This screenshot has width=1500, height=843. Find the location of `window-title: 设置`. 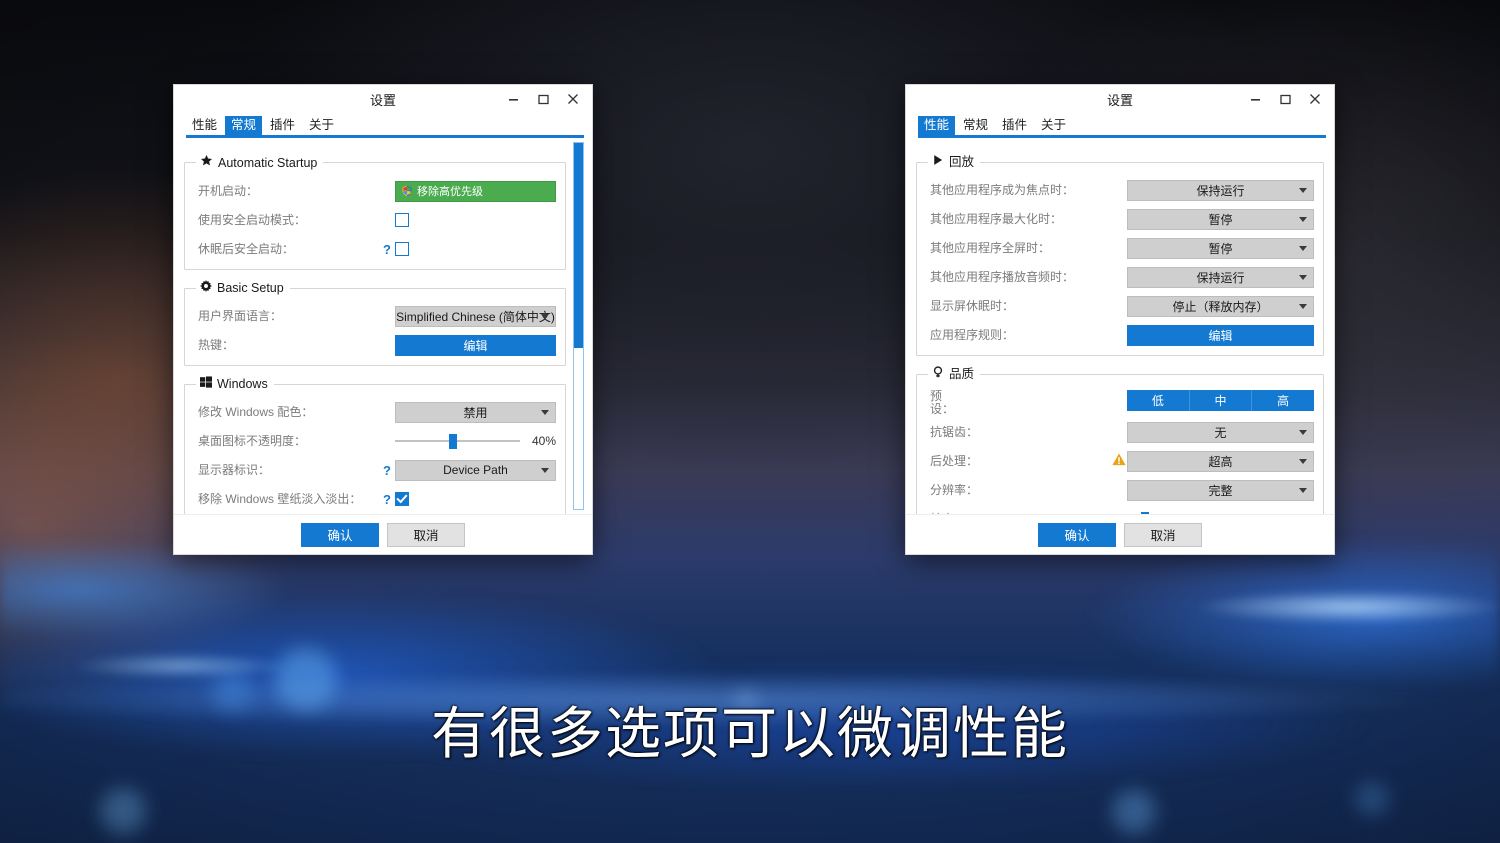

window-title: 设置 is located at coordinates (1119, 100).